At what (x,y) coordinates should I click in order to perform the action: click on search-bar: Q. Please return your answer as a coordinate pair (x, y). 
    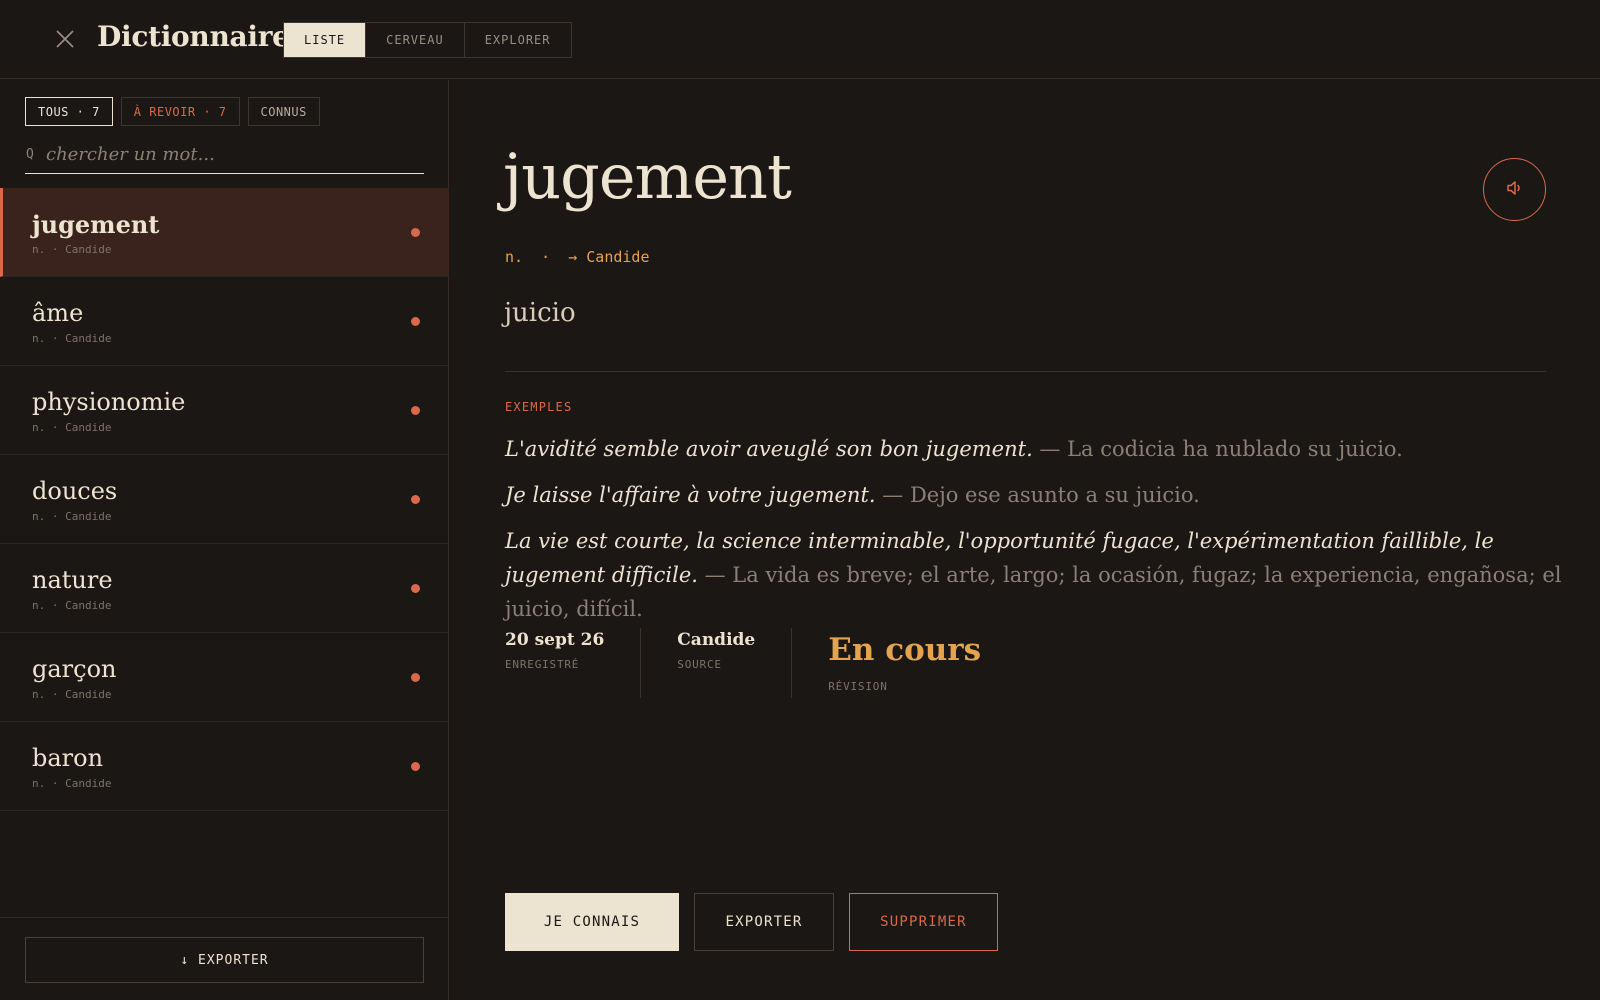
    Looking at the image, I should click on (224, 155).